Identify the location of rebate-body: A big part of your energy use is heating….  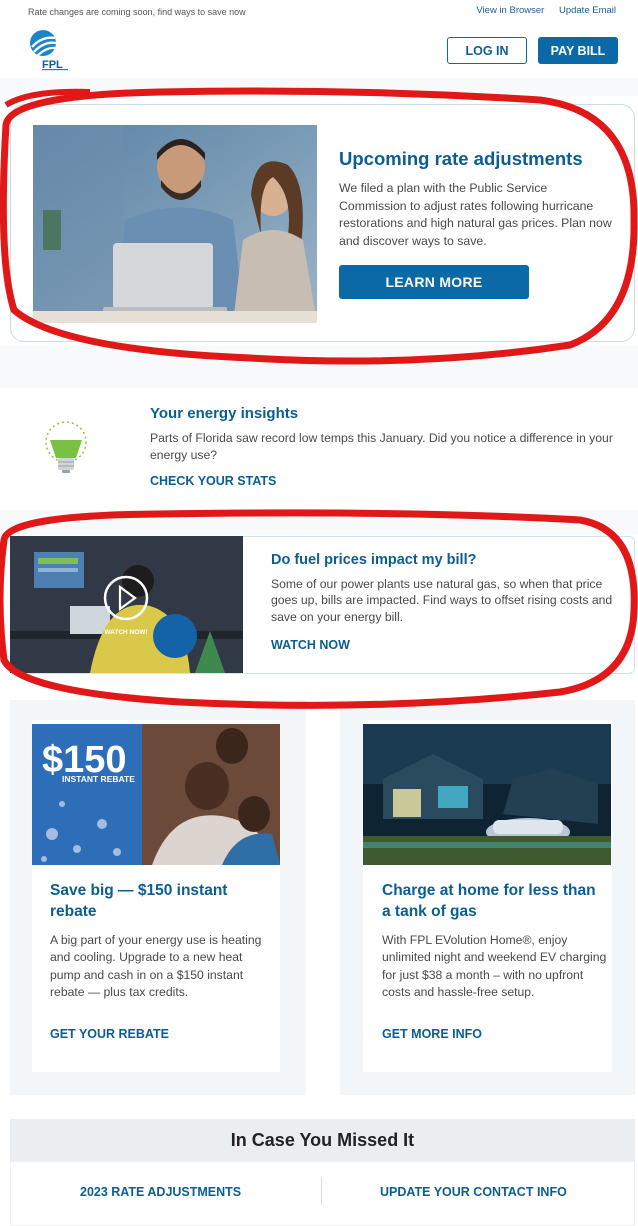
(156, 966).